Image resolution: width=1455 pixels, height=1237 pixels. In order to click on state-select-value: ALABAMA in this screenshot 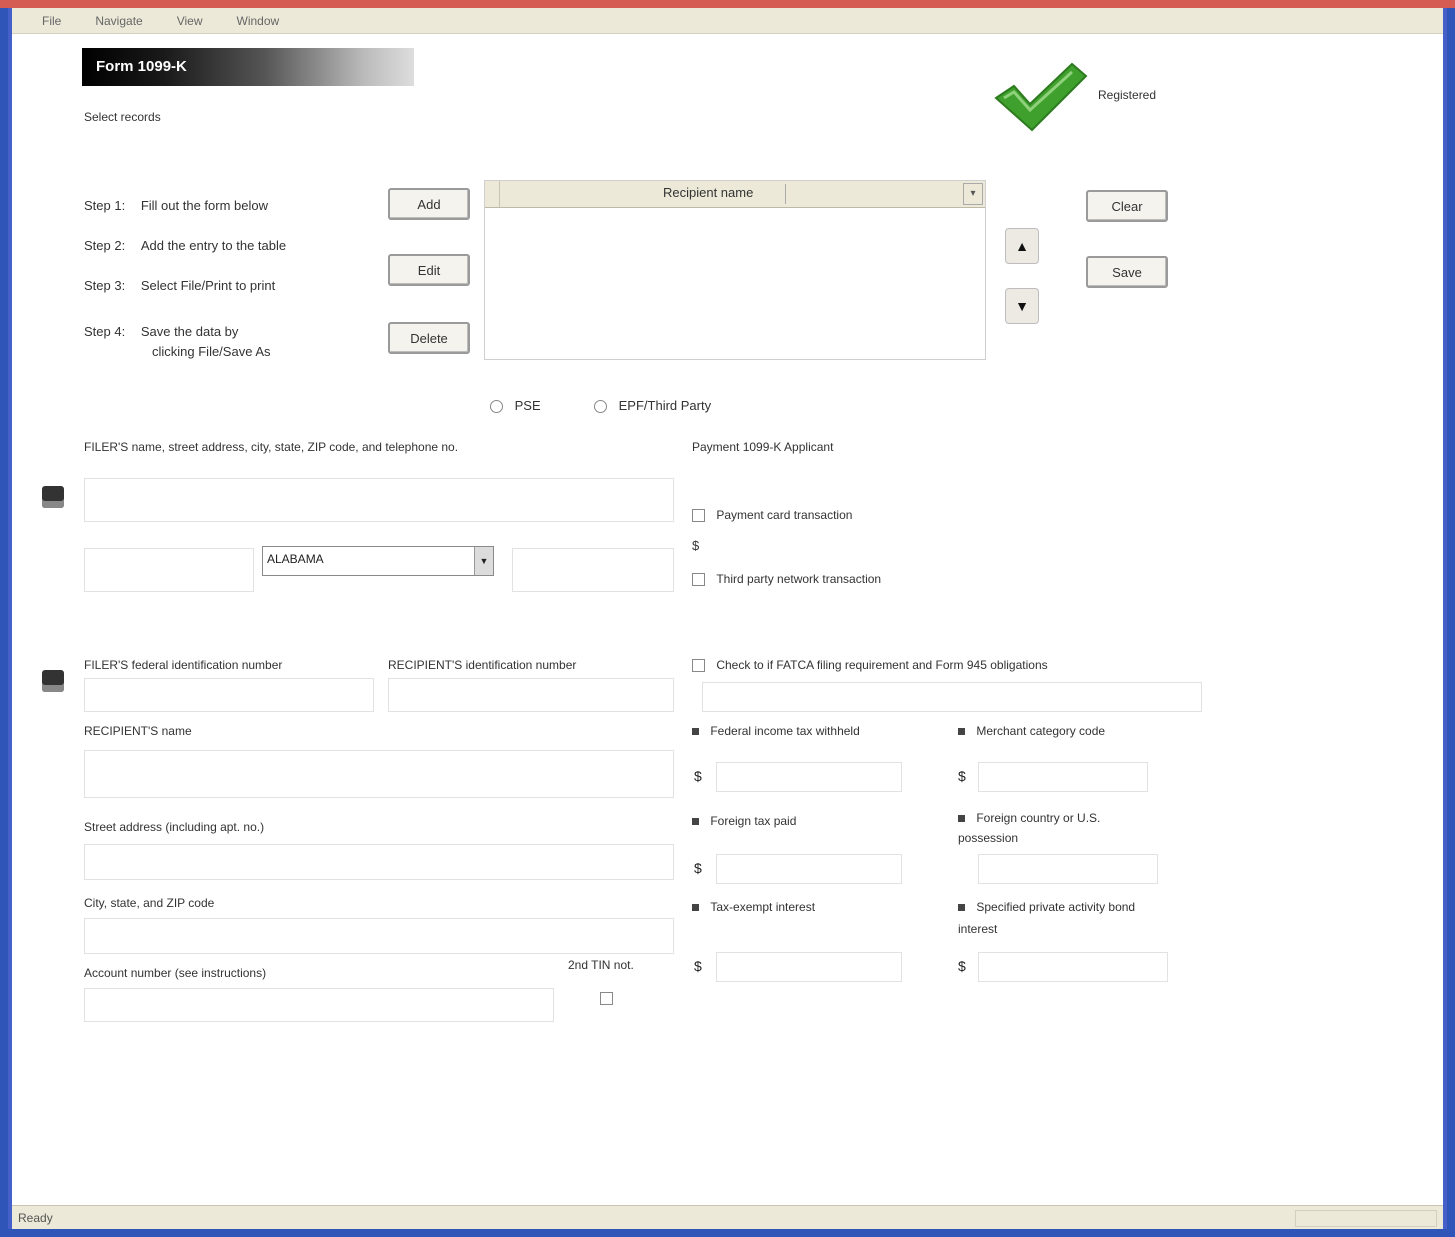, I will do `click(295, 559)`.